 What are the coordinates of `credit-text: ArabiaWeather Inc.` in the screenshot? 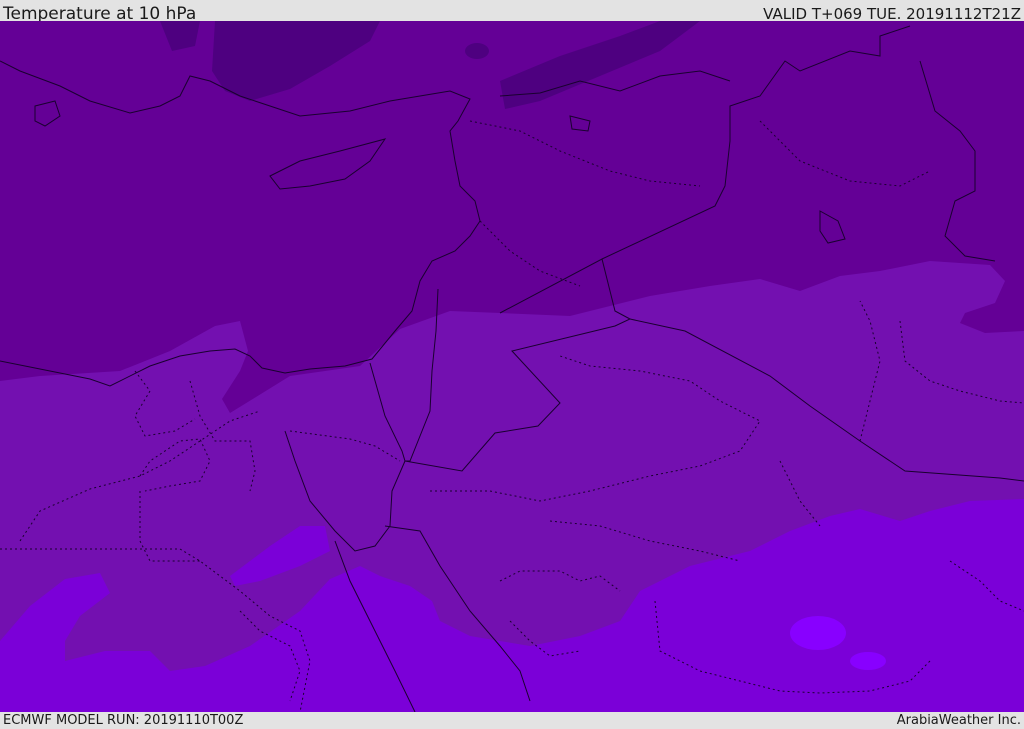 It's located at (958, 720).